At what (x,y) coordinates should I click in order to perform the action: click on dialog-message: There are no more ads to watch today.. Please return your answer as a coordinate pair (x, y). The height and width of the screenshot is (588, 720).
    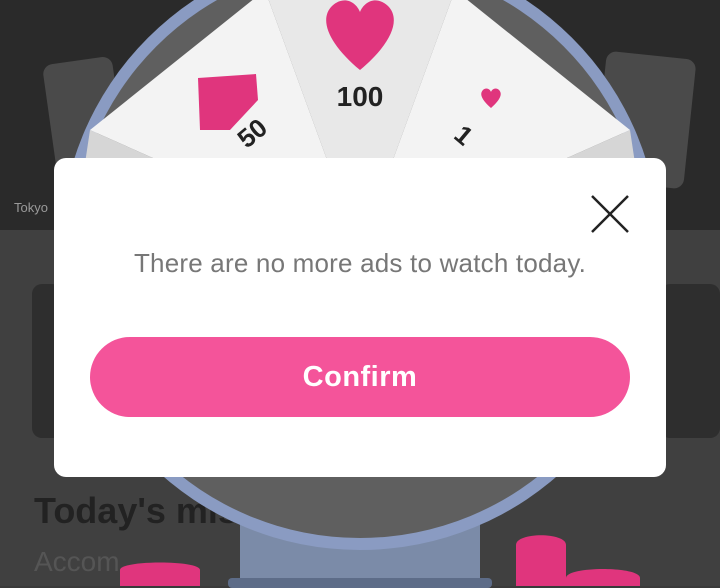
    Looking at the image, I should click on (360, 263).